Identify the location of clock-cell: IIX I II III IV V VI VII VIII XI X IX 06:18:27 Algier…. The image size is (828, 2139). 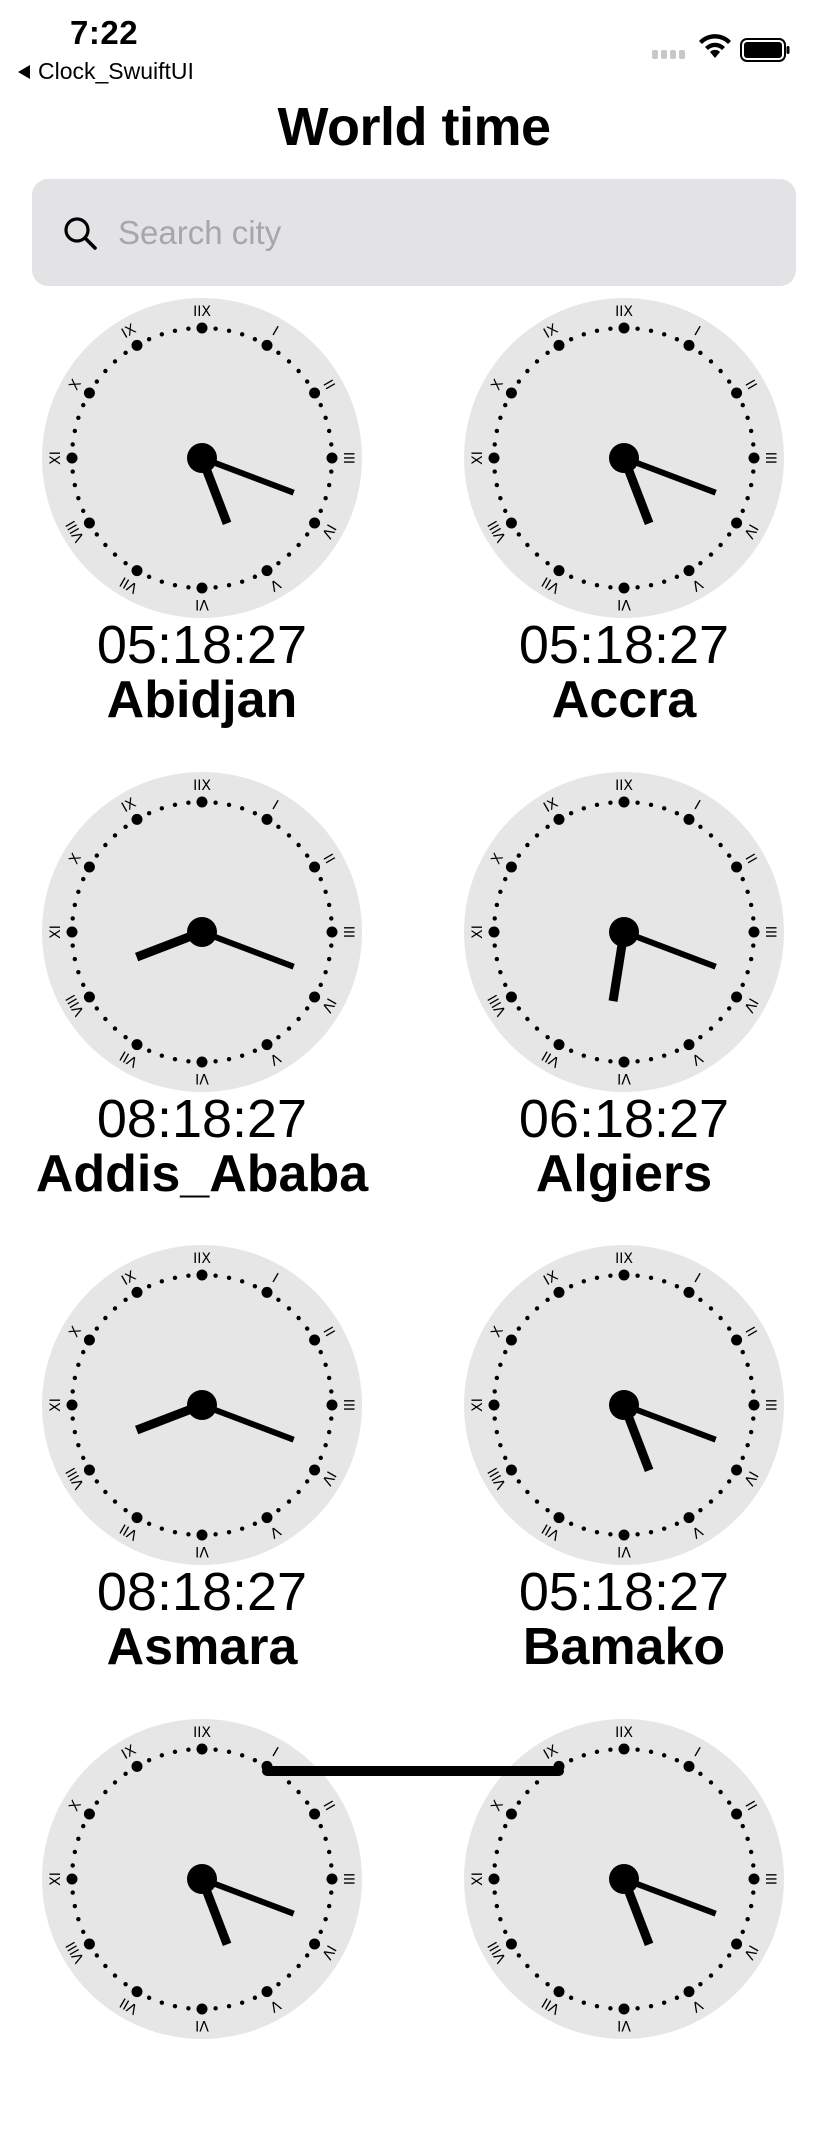
(624, 987).